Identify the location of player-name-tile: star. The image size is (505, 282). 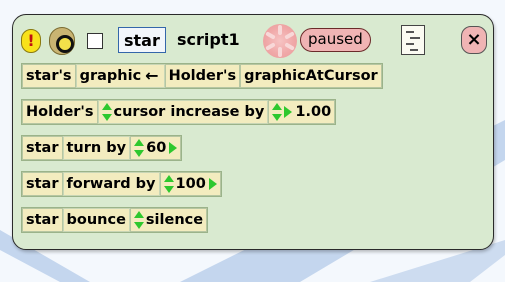
(142, 40).